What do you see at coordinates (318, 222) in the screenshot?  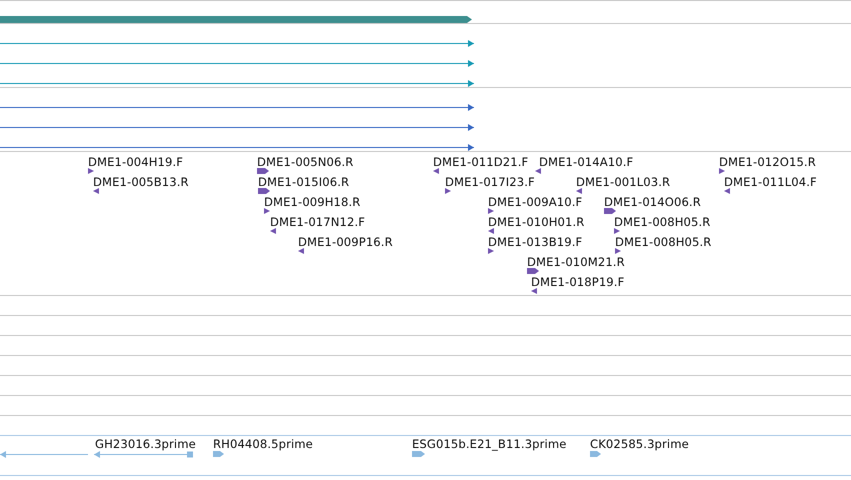 I see `feature-label: DME1-017N12.F` at bounding box center [318, 222].